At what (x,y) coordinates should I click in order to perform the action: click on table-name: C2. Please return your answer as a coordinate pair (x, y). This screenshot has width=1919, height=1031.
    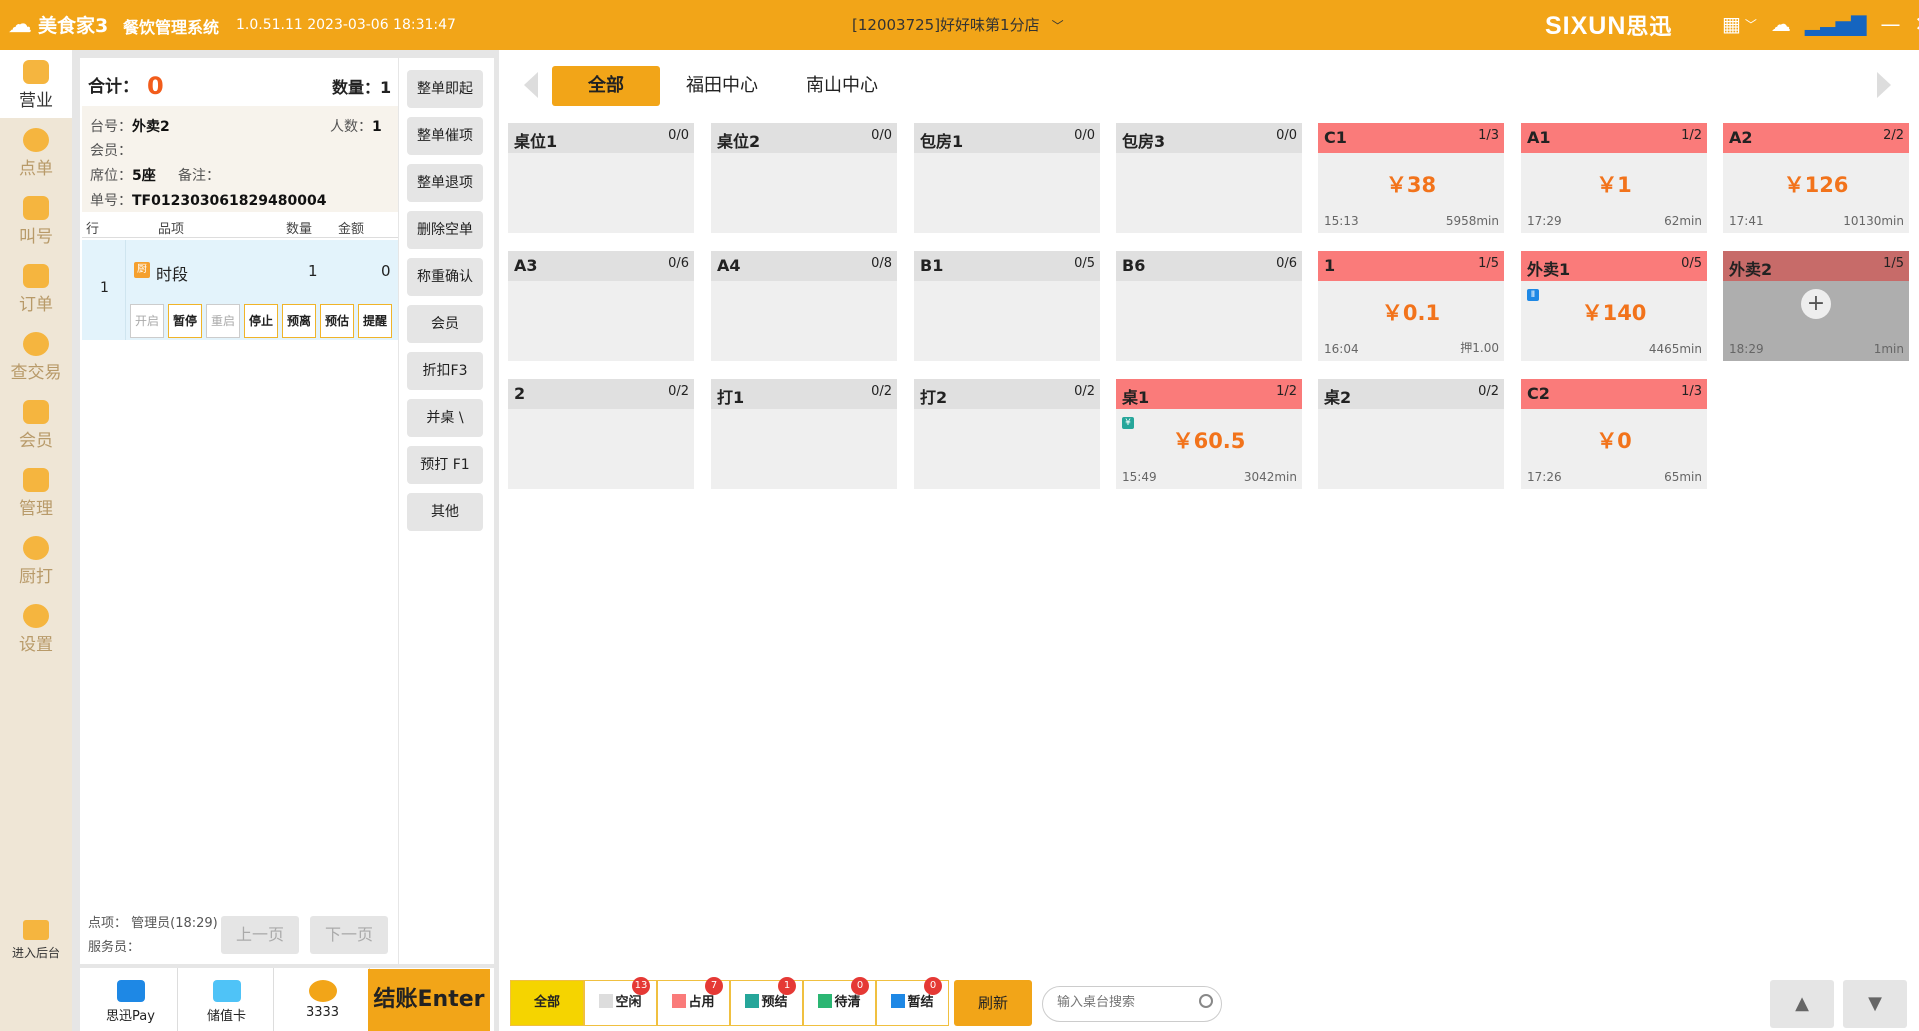
    Looking at the image, I should click on (1538, 393).